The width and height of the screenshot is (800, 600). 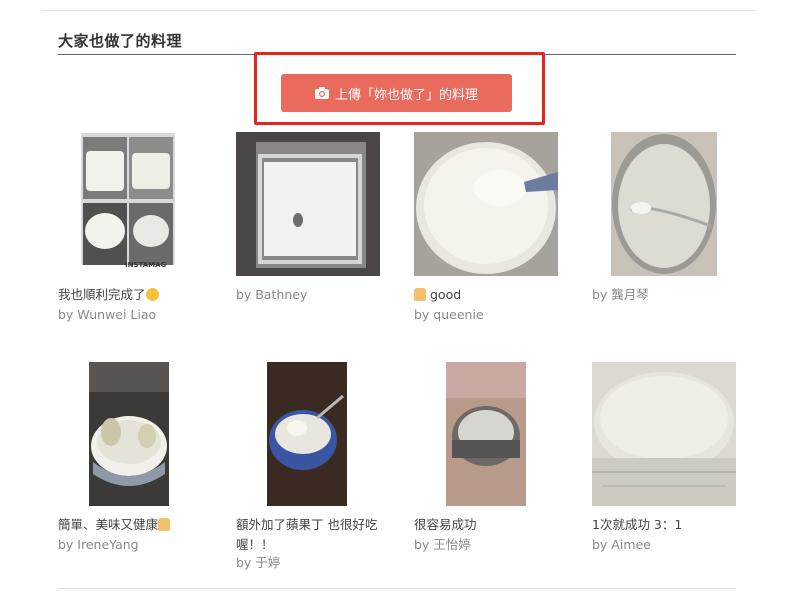 I want to click on card-author: by queenie, so click(x=449, y=315).